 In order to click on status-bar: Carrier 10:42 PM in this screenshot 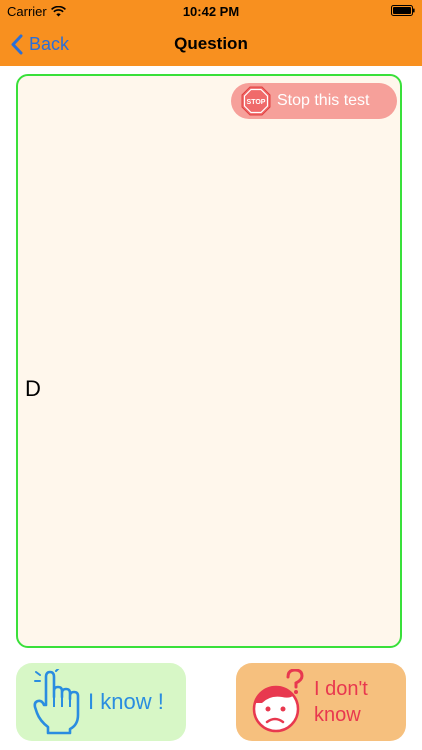, I will do `click(211, 11)`.